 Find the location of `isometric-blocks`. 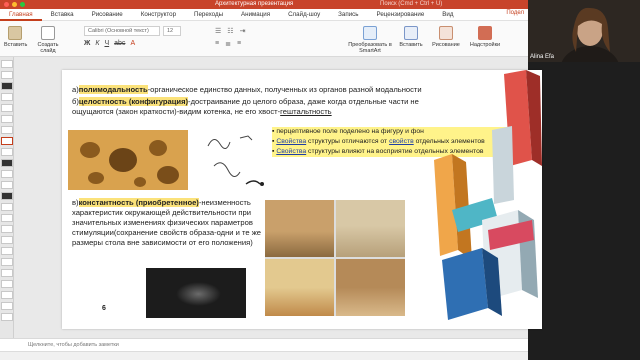

isometric-blocks is located at coordinates (482, 199).